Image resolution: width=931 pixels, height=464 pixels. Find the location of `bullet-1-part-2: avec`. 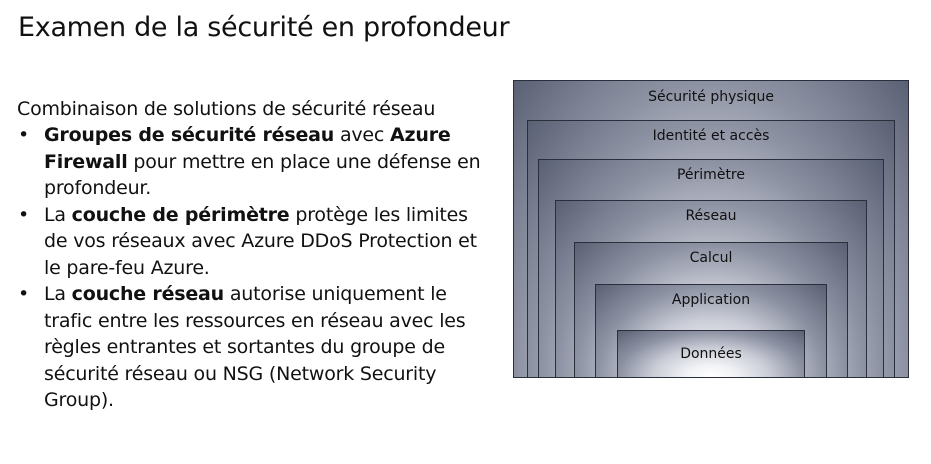

bullet-1-part-2: avec is located at coordinates (362, 135).